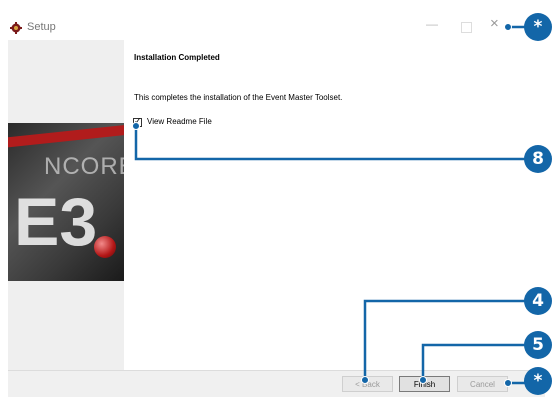 The width and height of the screenshot is (553, 397). I want to click on title-bar: Setup — ×, so click(276, 20).